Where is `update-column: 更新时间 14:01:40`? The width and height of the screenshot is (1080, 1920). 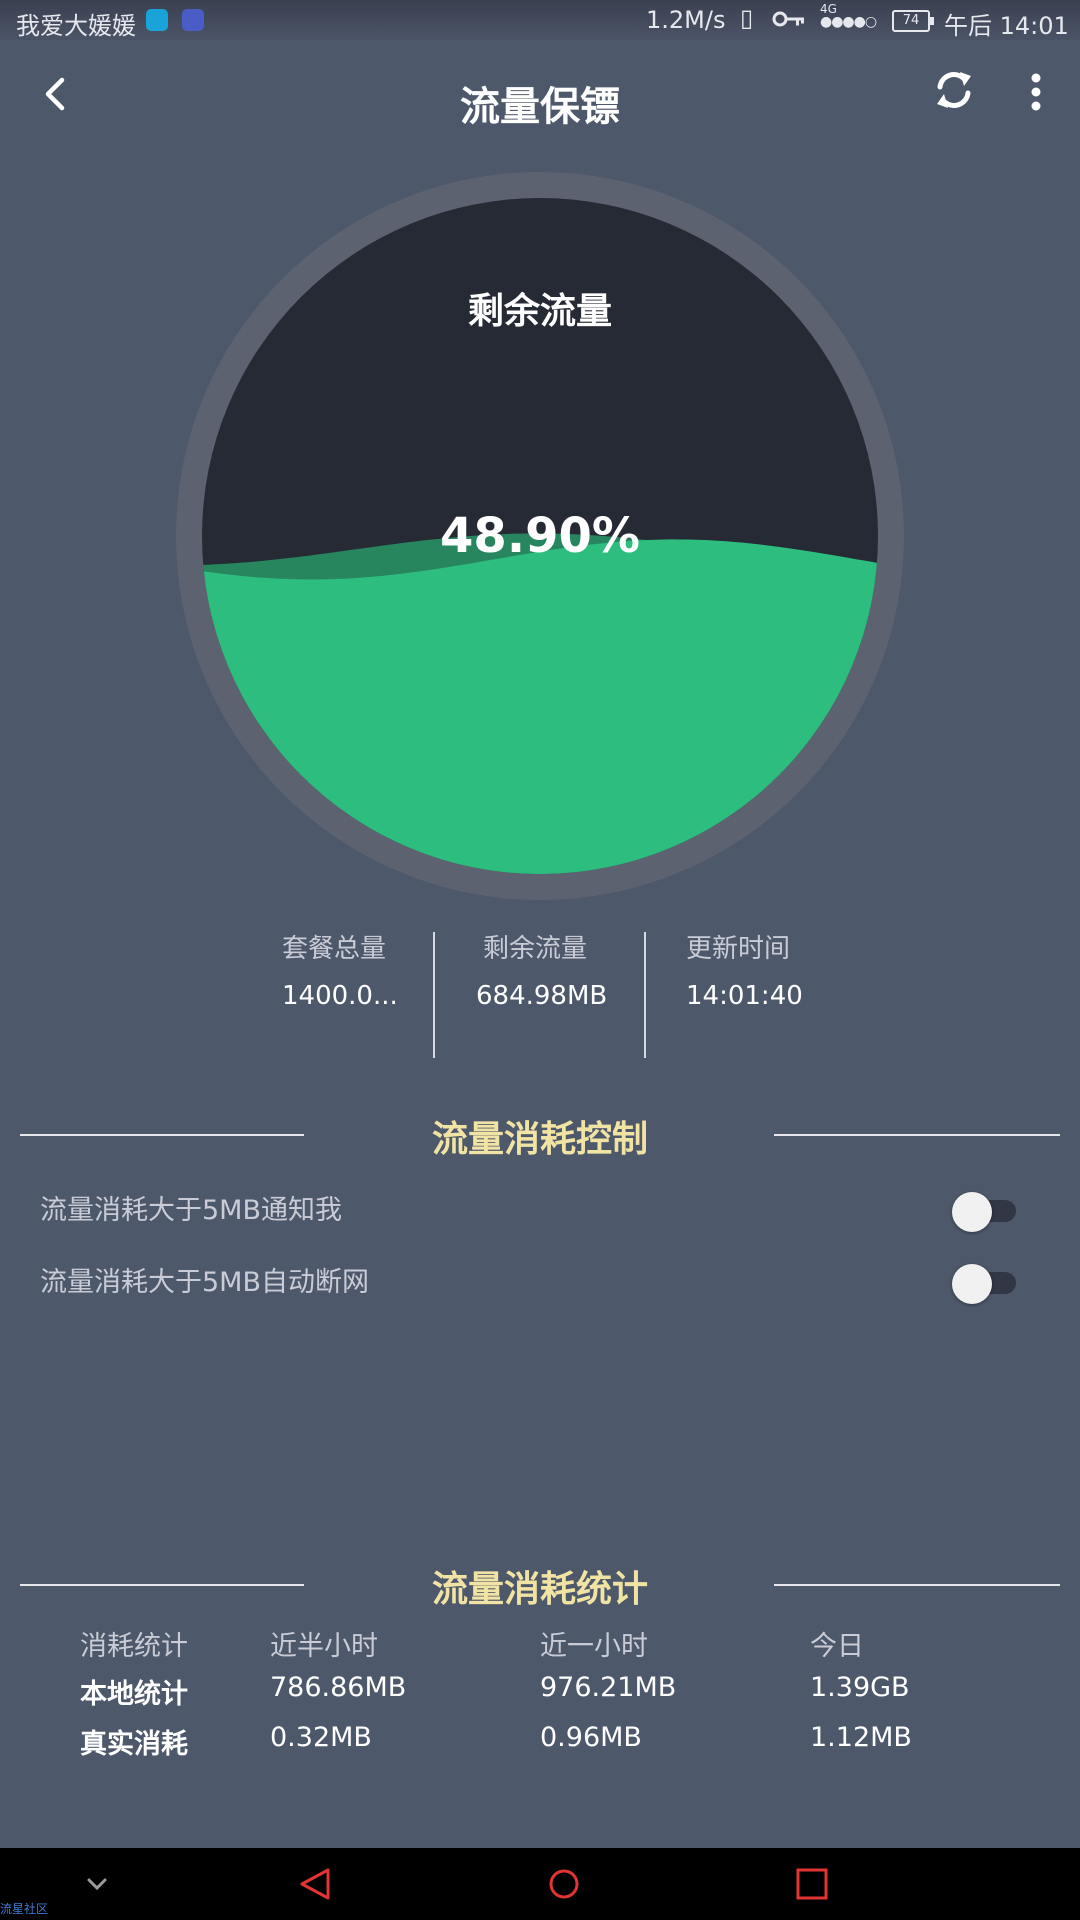
update-column: 更新时间 14:01:40 is located at coordinates (744, 969).